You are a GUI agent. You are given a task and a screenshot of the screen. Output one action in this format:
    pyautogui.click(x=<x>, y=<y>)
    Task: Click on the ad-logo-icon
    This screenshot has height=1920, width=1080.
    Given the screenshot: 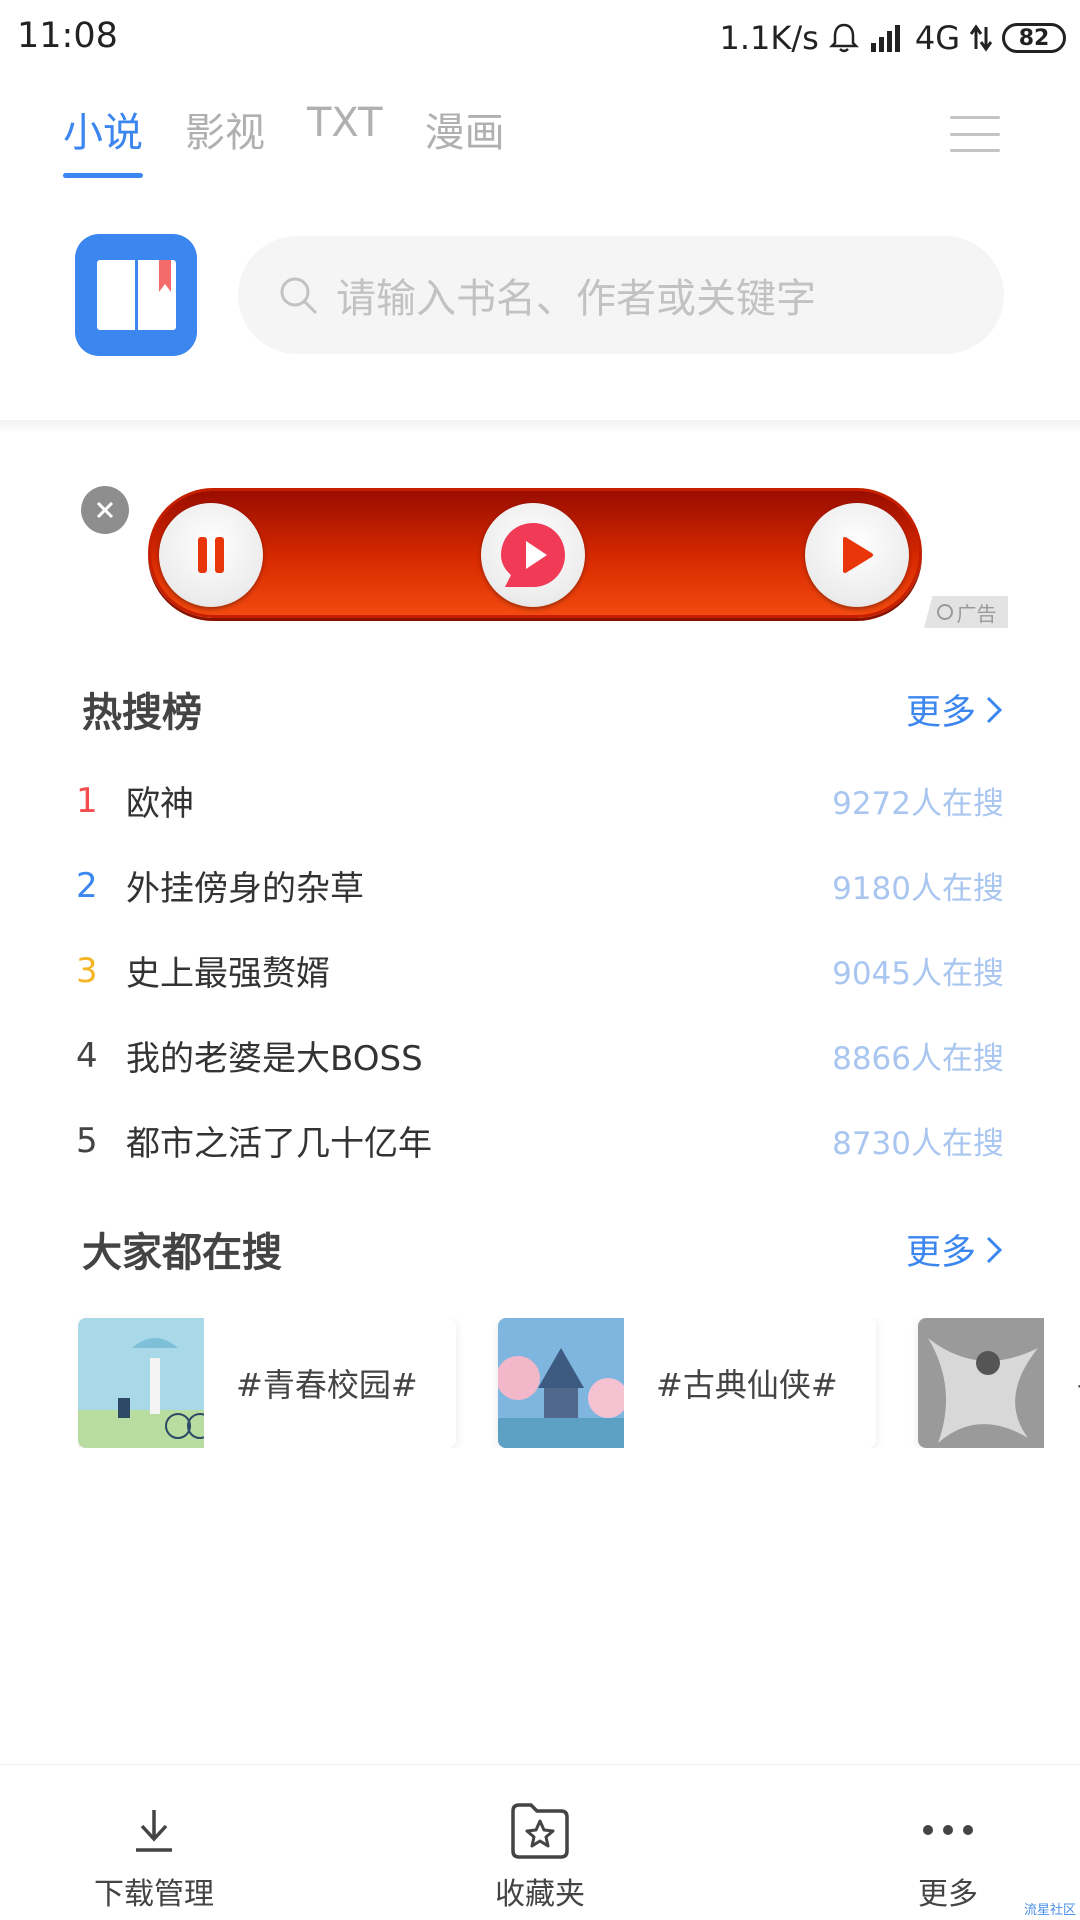 What is the action you would take?
    pyautogui.click(x=533, y=555)
    